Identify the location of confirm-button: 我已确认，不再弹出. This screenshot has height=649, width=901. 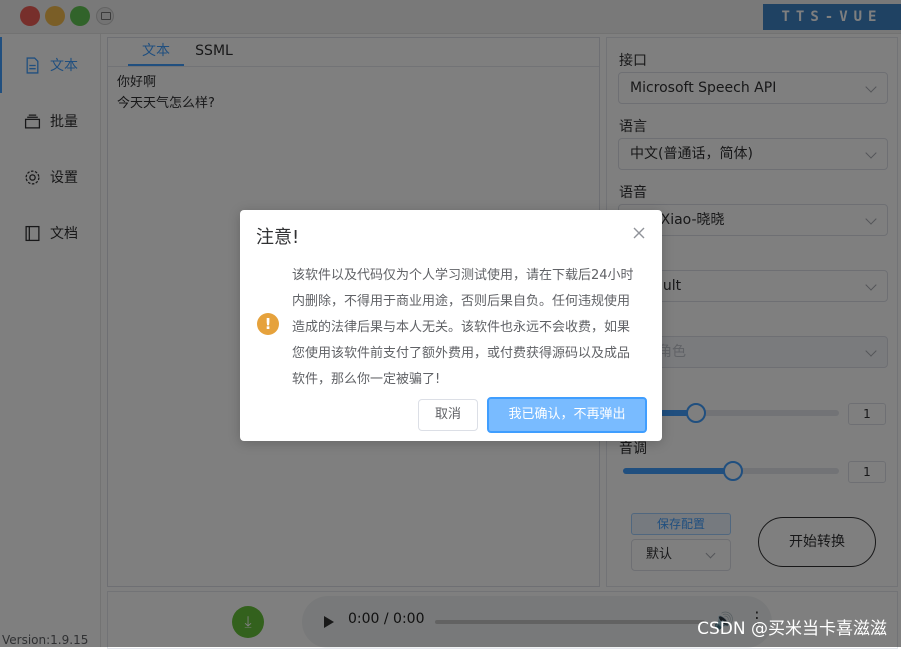
(567, 415).